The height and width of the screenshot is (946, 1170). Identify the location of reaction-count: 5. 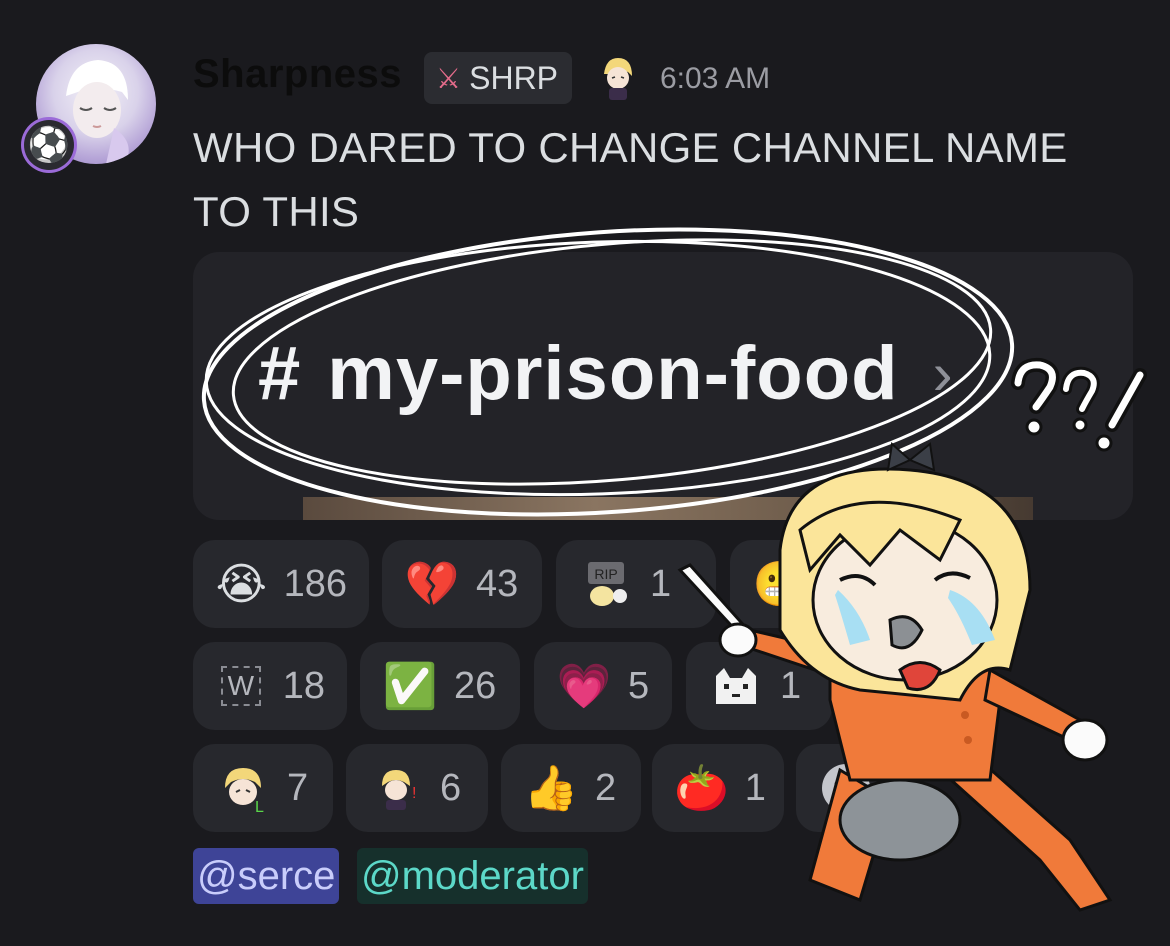
(639, 685).